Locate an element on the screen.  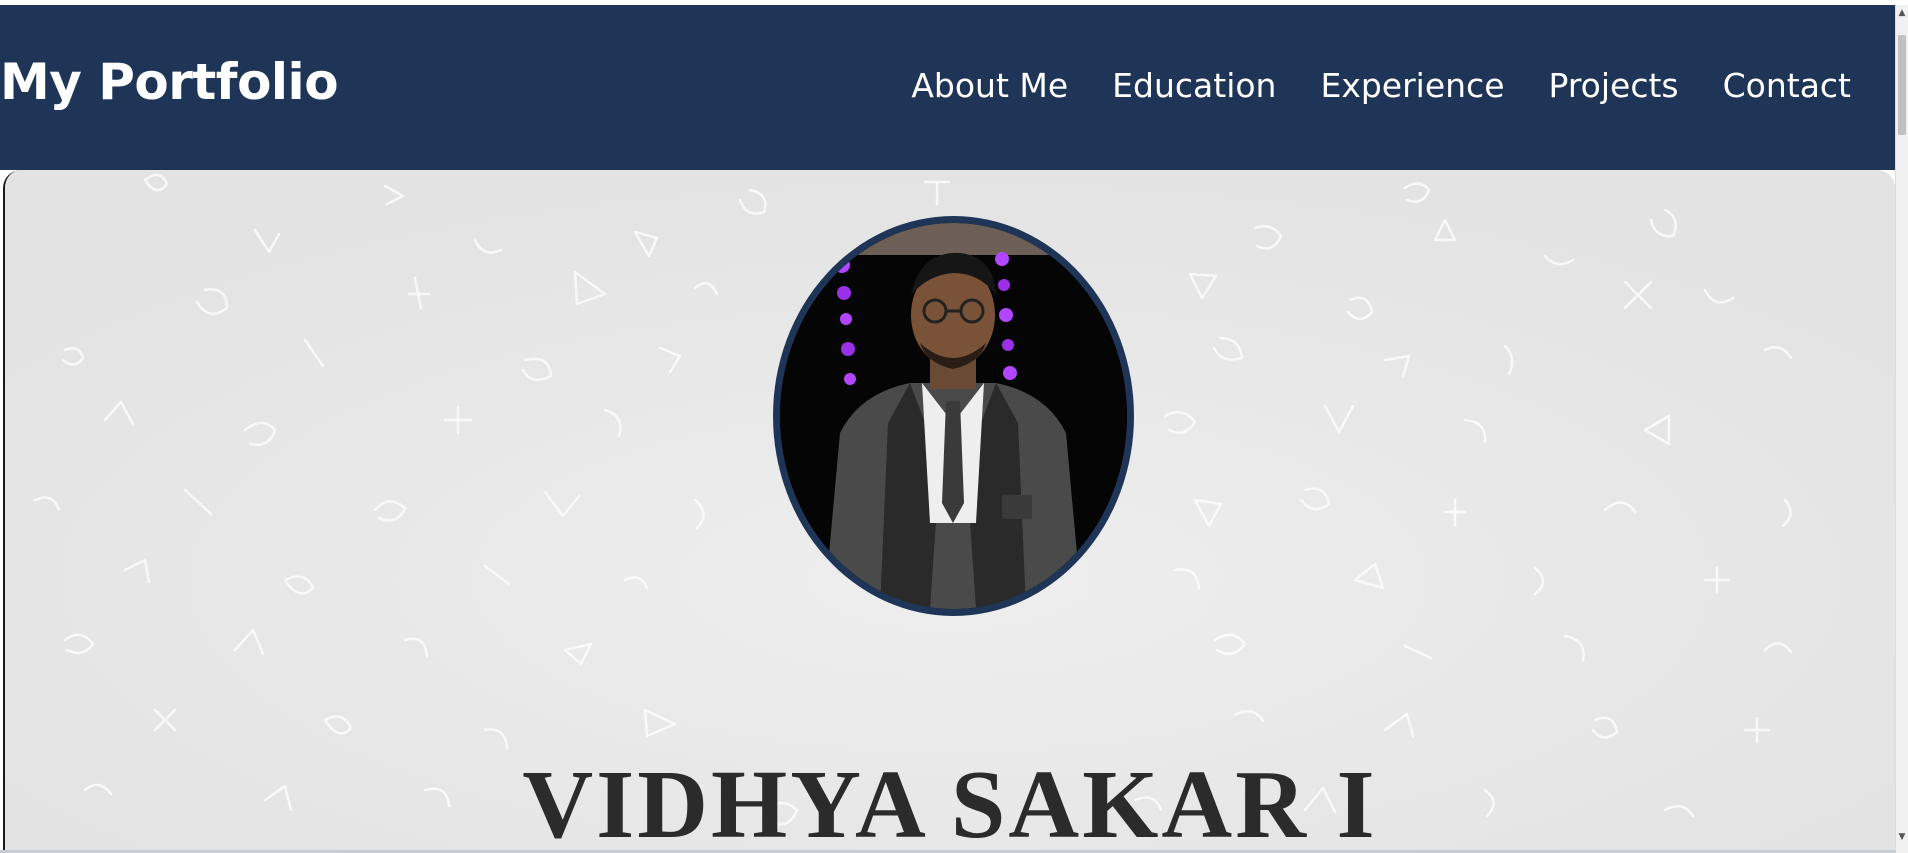
scroll-down-arrow-icon: ▼ is located at coordinates (1902, 837).